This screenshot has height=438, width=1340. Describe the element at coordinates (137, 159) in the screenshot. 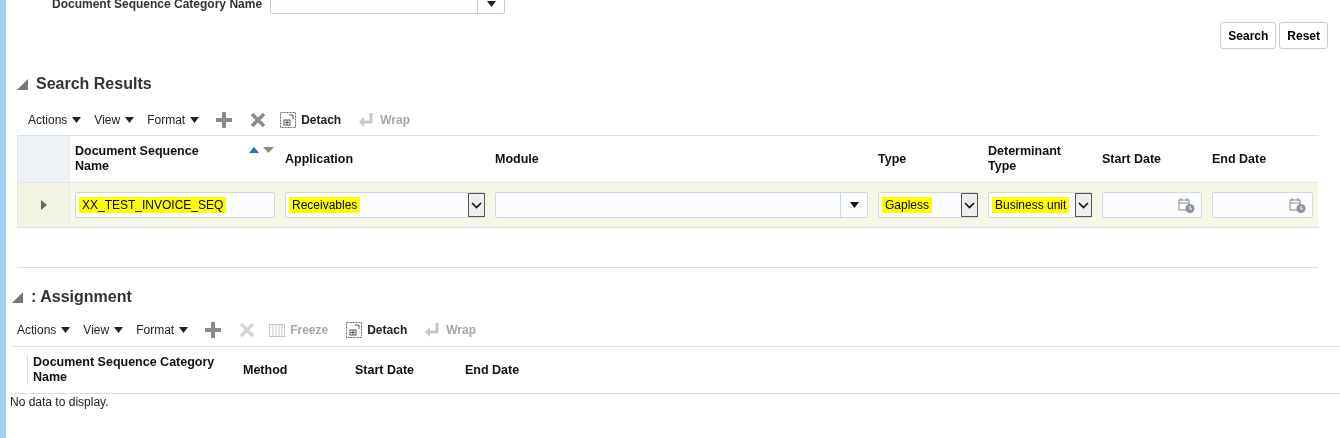

I see `column-header: Document Sequence Name` at that location.